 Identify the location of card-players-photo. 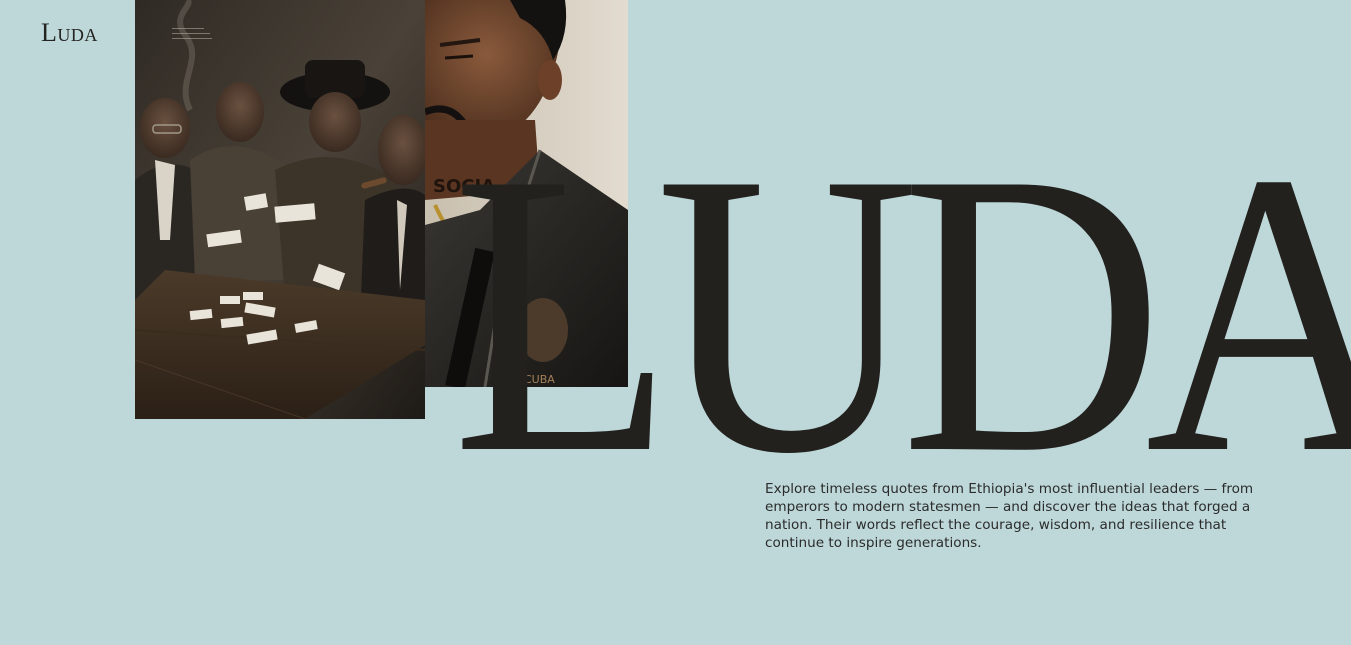
(280, 209).